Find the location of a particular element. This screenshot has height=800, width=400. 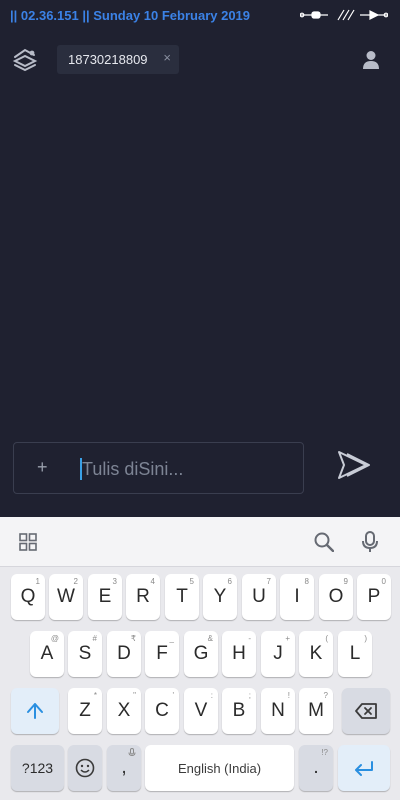

person-icon is located at coordinates (371, 60).